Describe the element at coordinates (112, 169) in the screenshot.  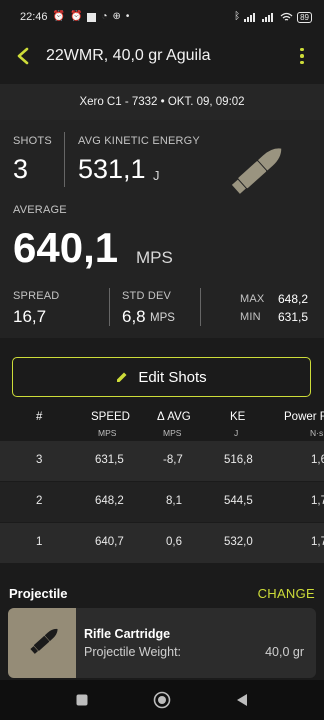
I see `ke-value: 531,1` at that location.